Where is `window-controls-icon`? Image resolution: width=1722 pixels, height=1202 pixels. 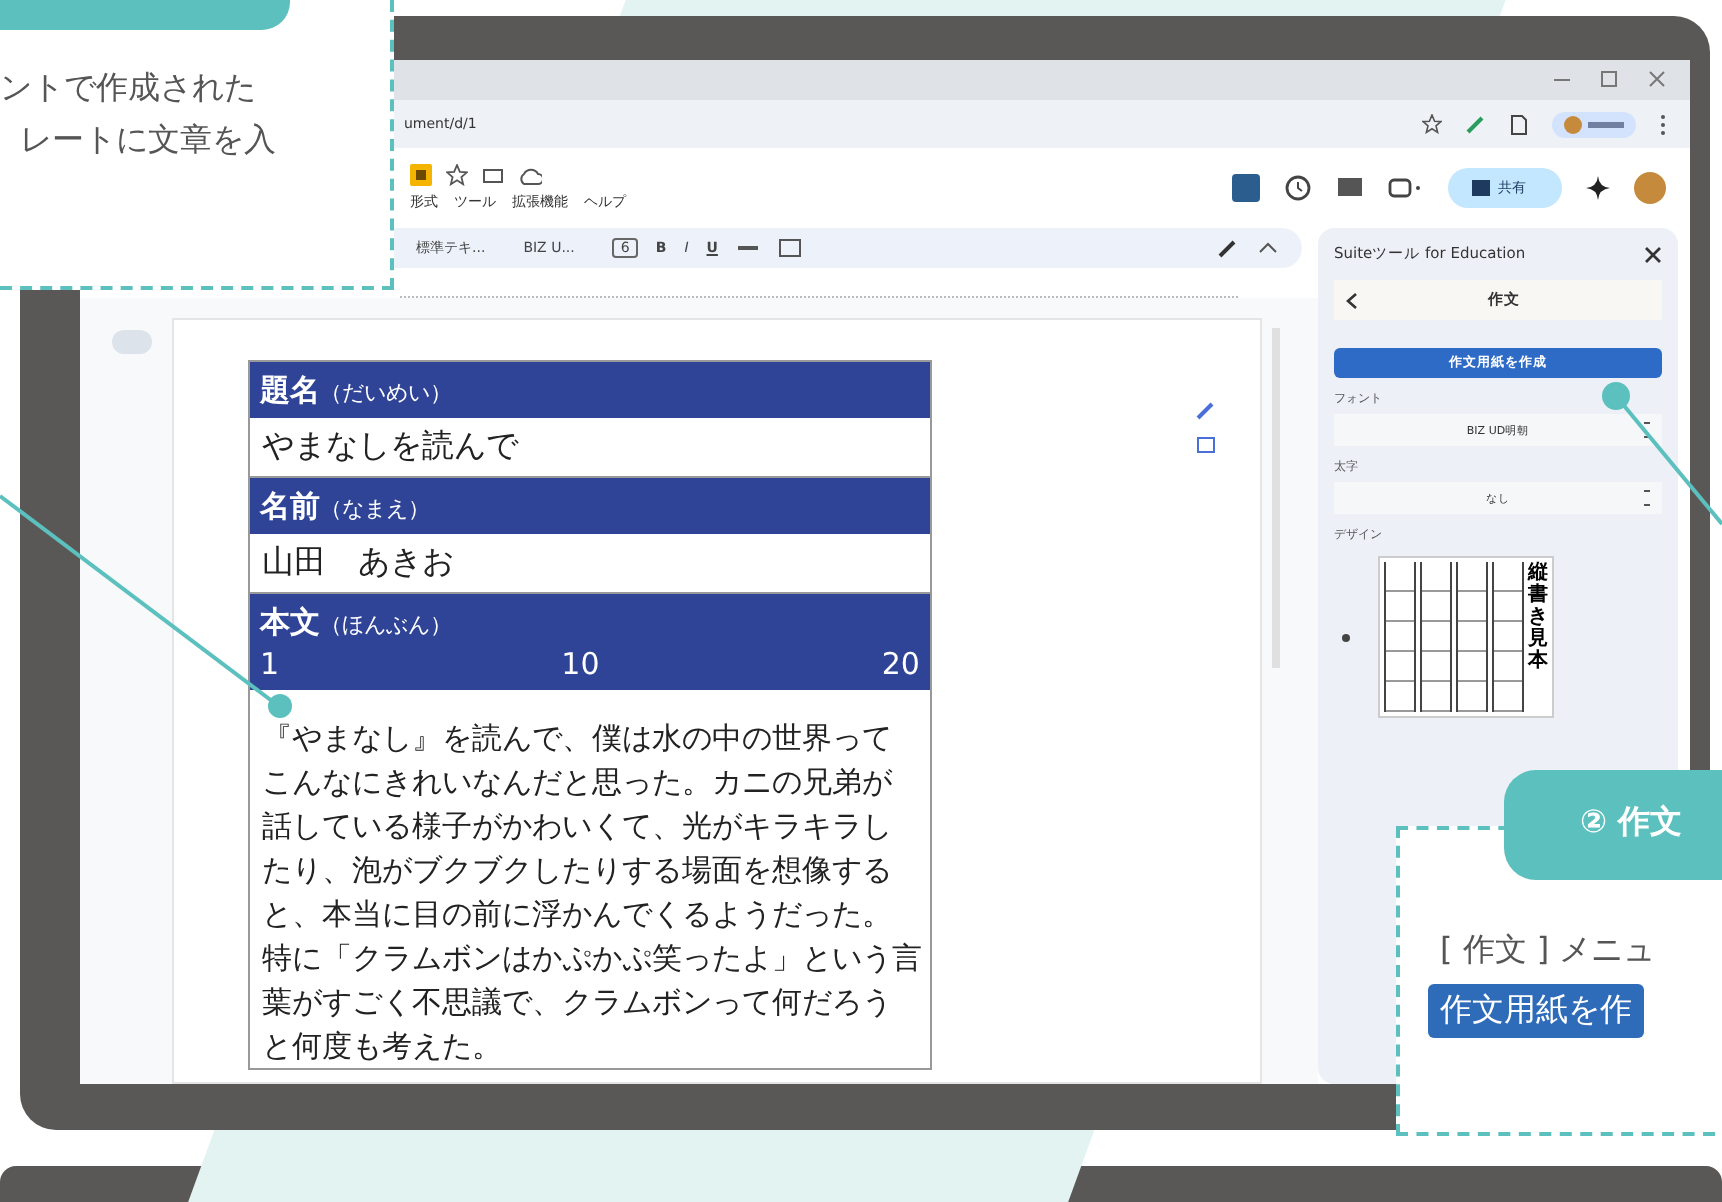
window-controls-icon is located at coordinates (1610, 80).